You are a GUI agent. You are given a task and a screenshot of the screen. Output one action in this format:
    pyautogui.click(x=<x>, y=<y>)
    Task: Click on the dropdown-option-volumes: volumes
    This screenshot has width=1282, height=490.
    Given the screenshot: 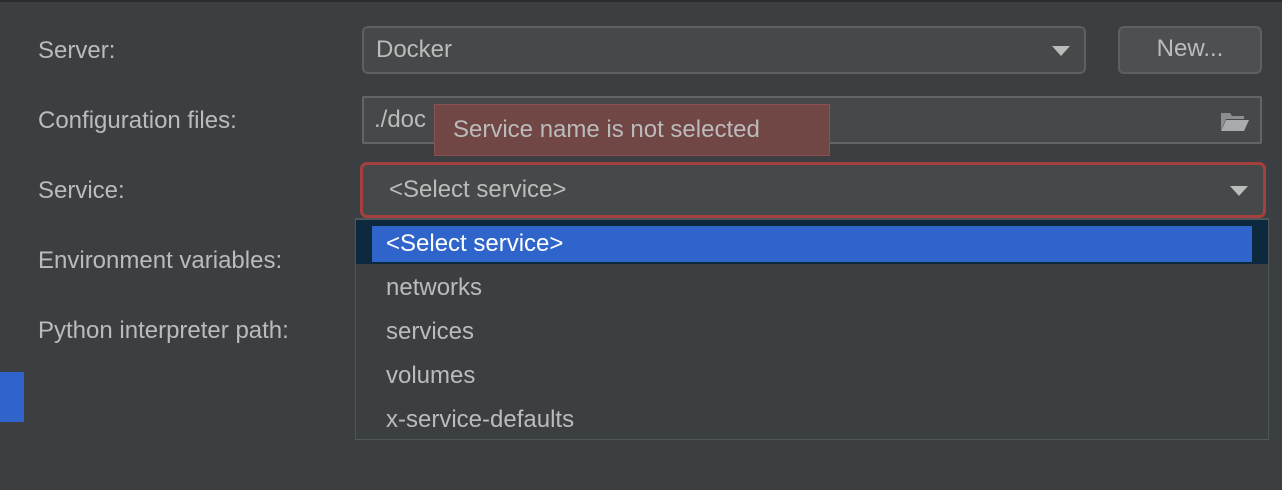 What is the action you would take?
    pyautogui.click(x=812, y=376)
    